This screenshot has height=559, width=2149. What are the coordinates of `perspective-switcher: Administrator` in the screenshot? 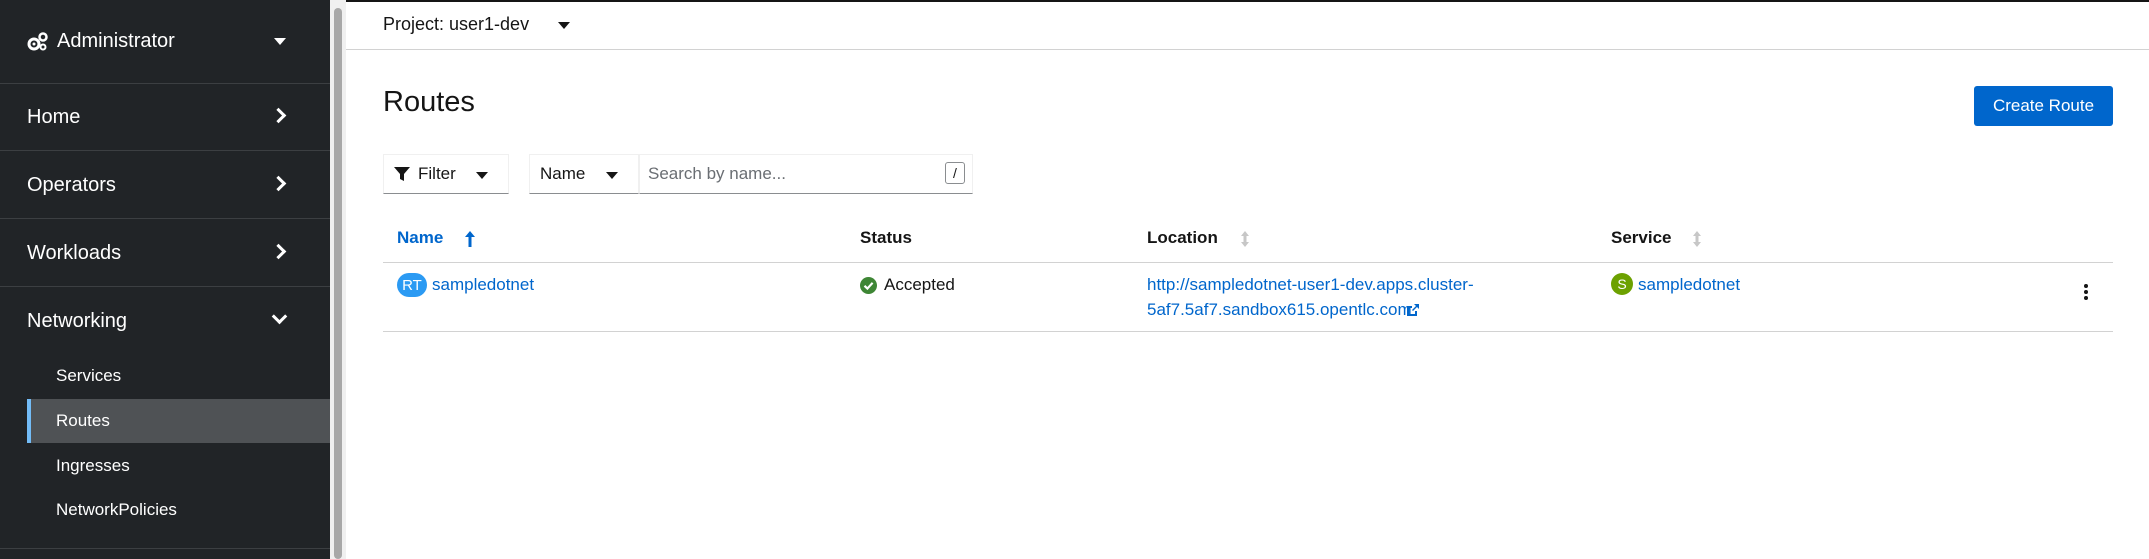 It's located at (165, 42).